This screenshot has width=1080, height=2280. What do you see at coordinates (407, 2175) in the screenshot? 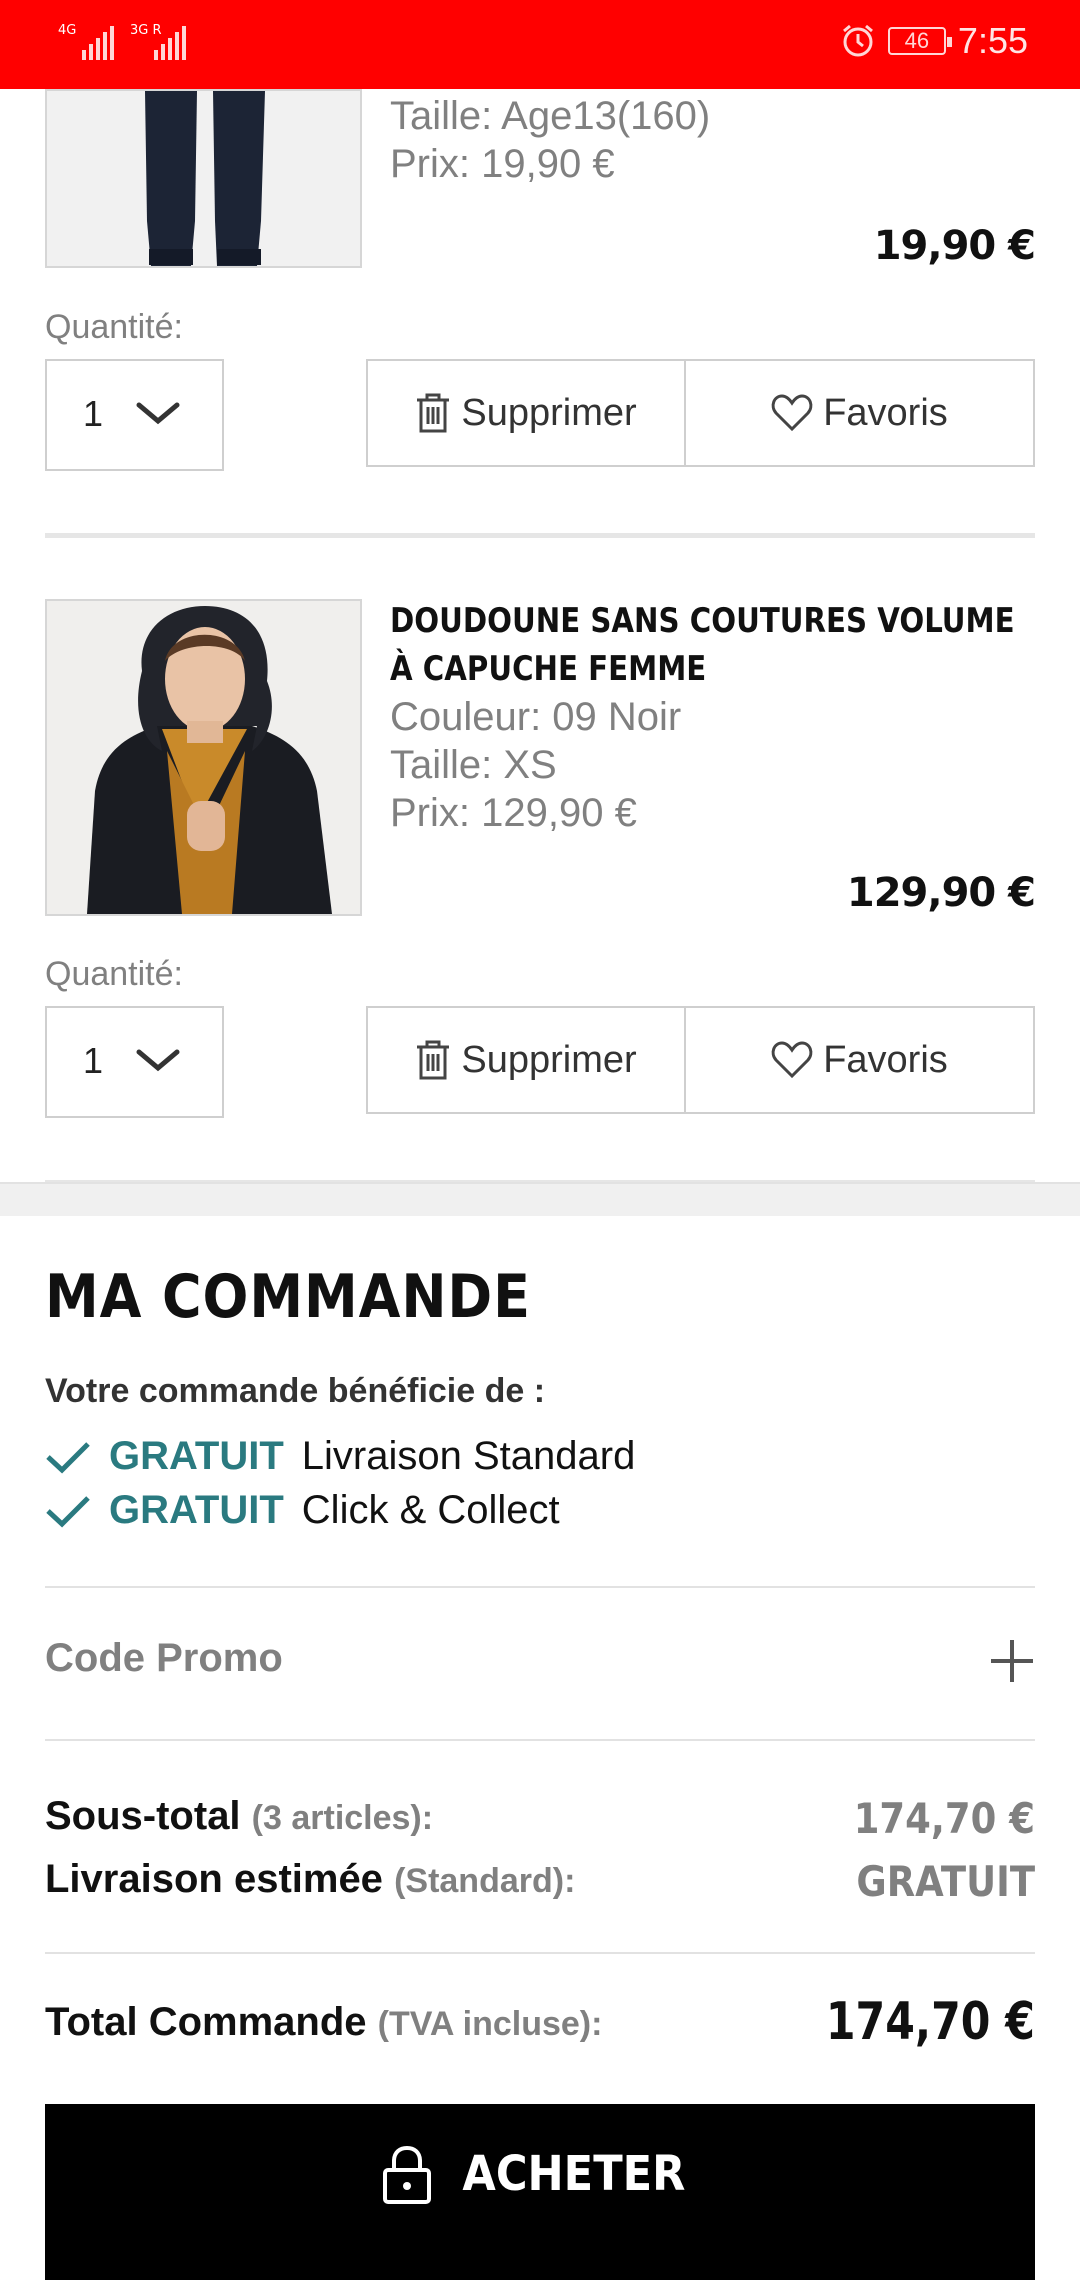
I see `lock-icon` at bounding box center [407, 2175].